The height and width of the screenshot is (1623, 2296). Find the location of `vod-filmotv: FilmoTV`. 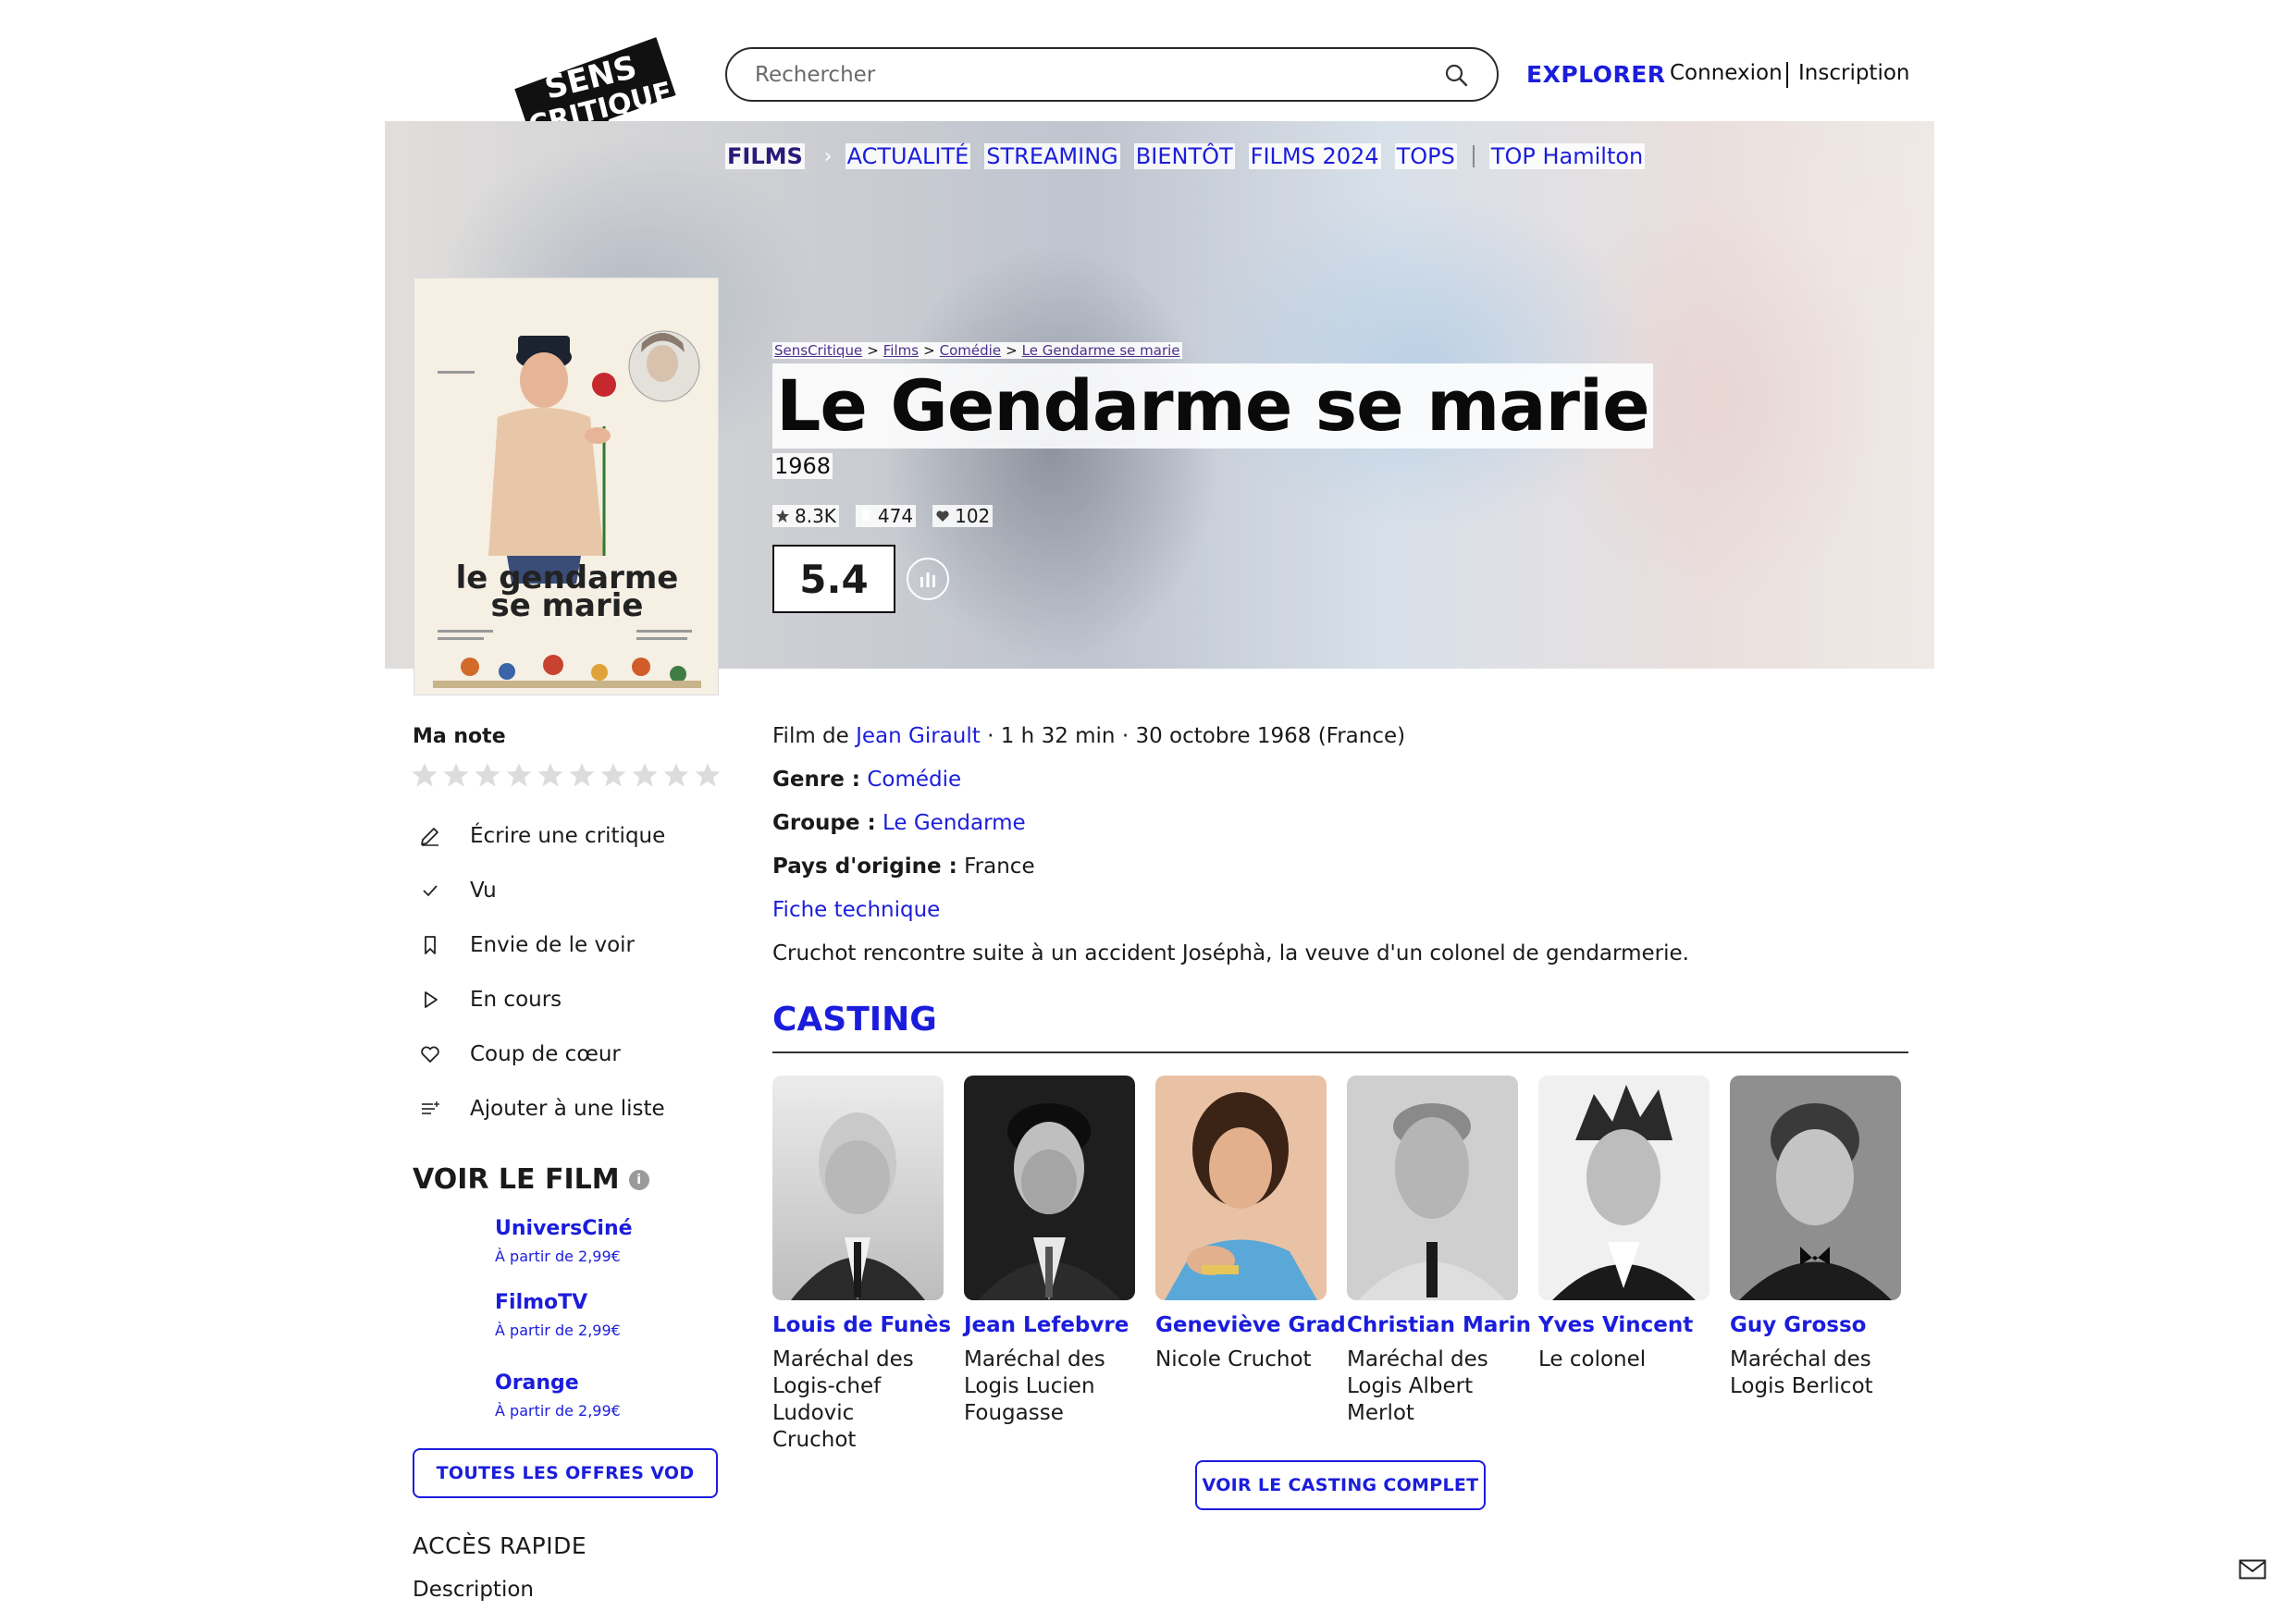

vod-filmotv: FilmoTV is located at coordinates (541, 1302).